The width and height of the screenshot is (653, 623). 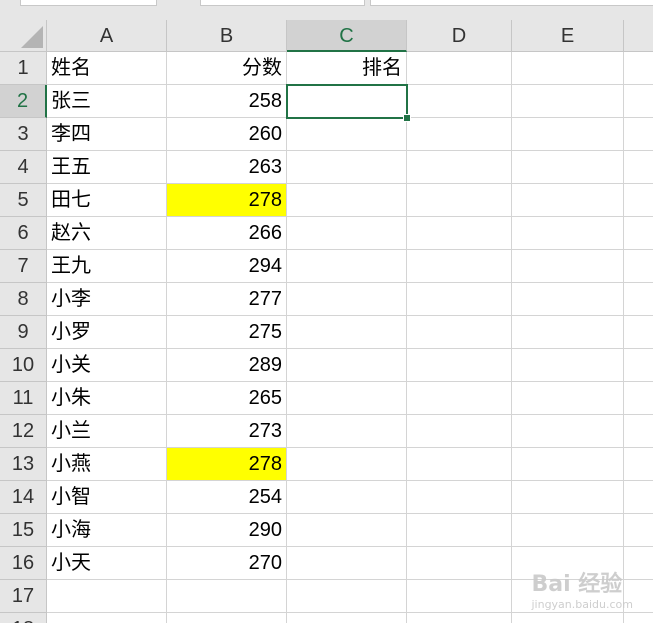 What do you see at coordinates (227, 167) in the screenshot?
I see `cell-b4: 263` at bounding box center [227, 167].